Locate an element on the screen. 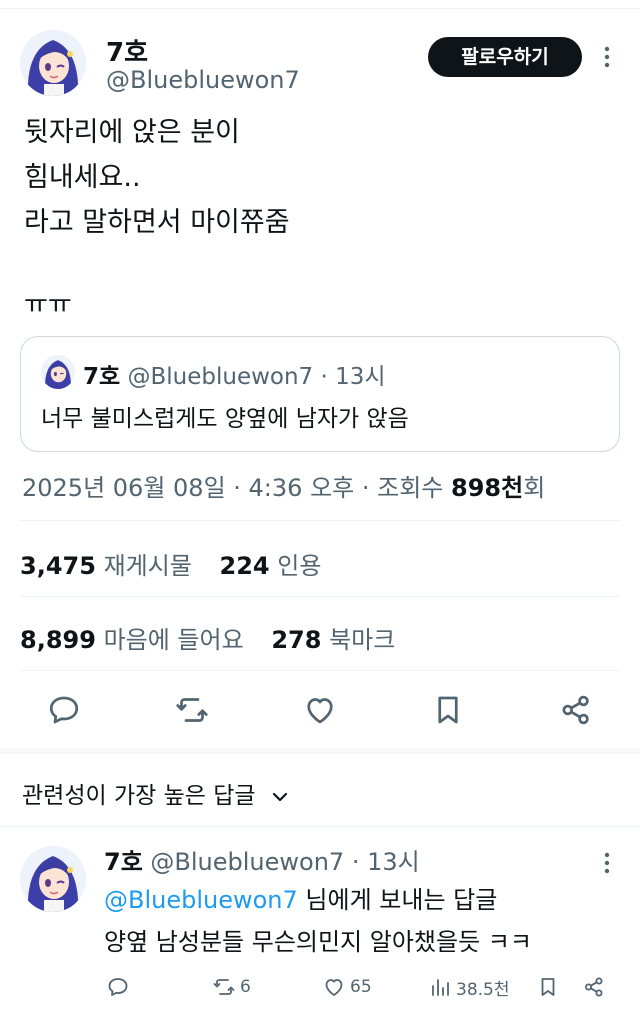 The image size is (640, 1015). reply-bookmark-button is located at coordinates (550, 987).